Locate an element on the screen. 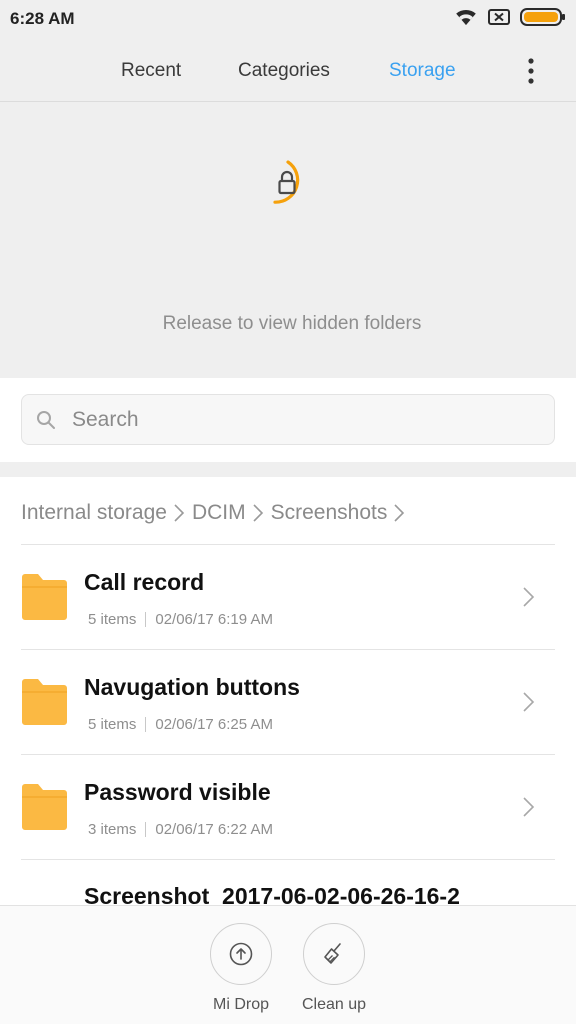 This screenshot has height=1024, width=576. release-message: Release to view hidden folders is located at coordinates (292, 323).